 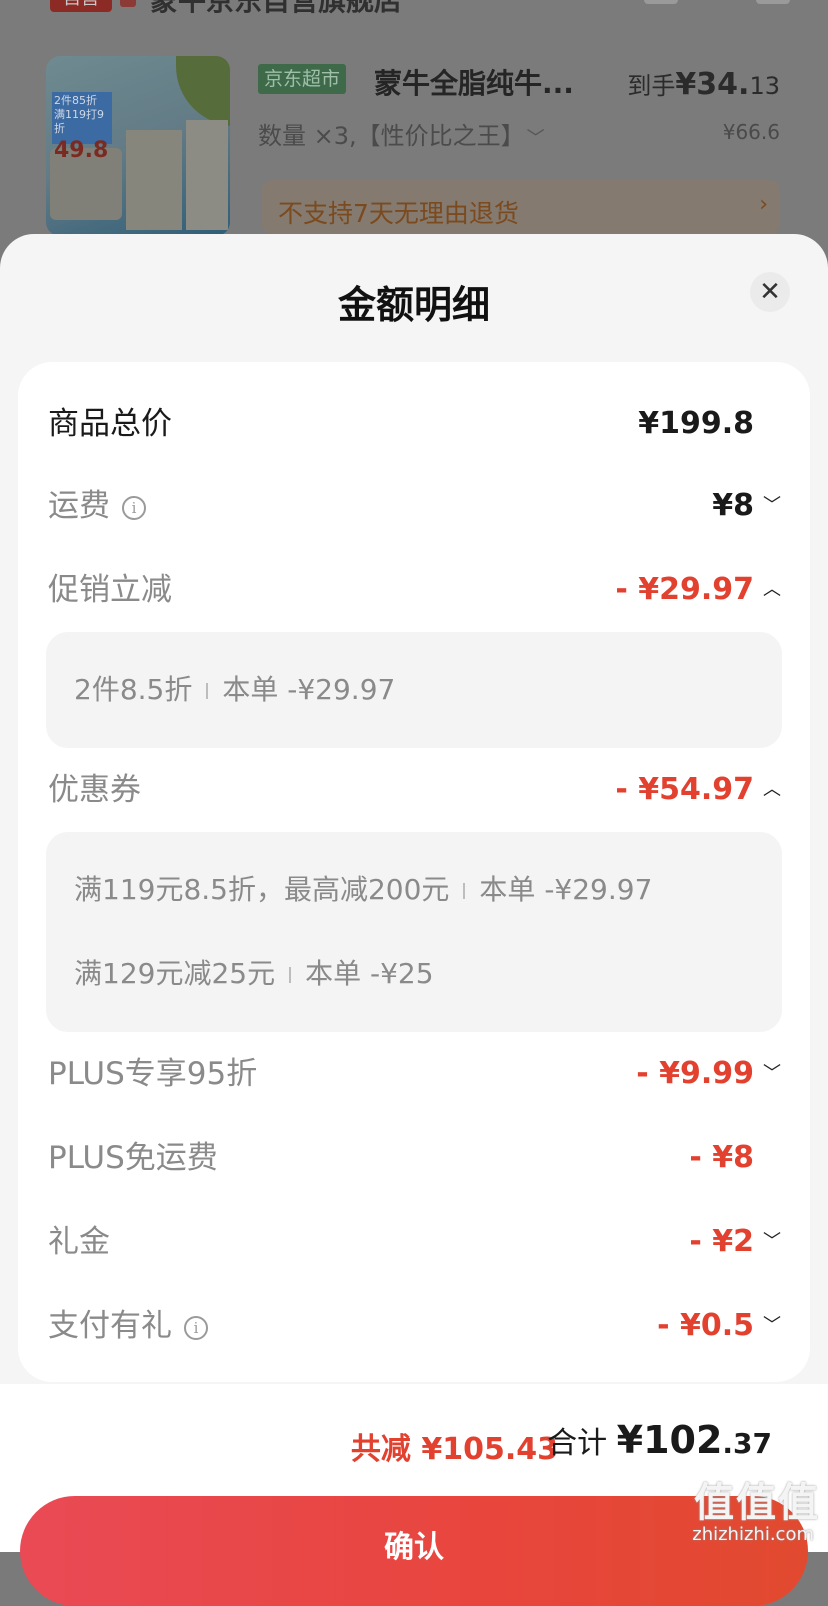 I want to click on promo-detail-line: 2件8.5折 本单 -¥29.97, so click(x=234, y=690).